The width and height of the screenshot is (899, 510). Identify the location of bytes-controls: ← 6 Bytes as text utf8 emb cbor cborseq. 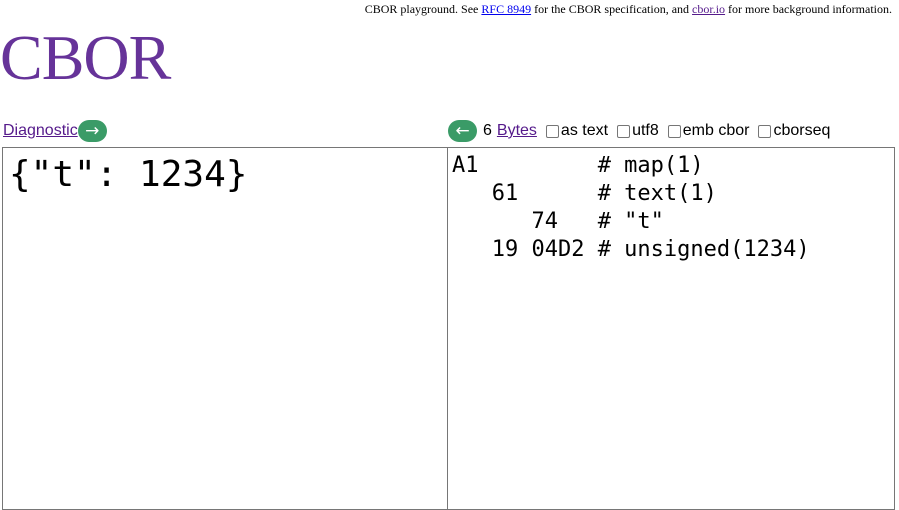
(639, 131).